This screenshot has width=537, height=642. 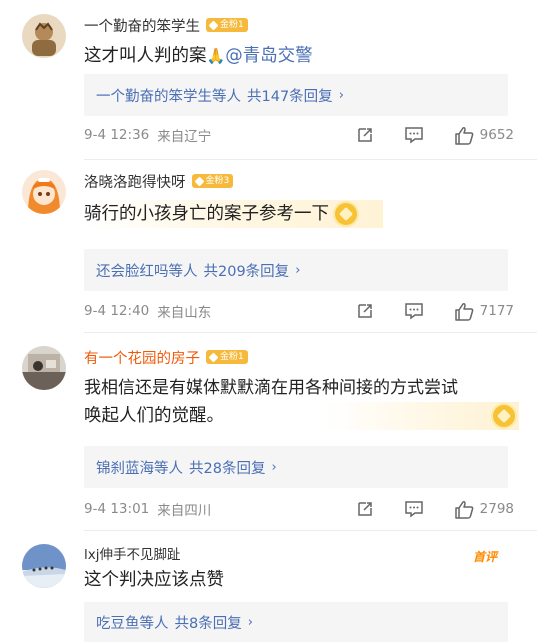 I want to click on action-bar: 2798, so click(x=420, y=509).